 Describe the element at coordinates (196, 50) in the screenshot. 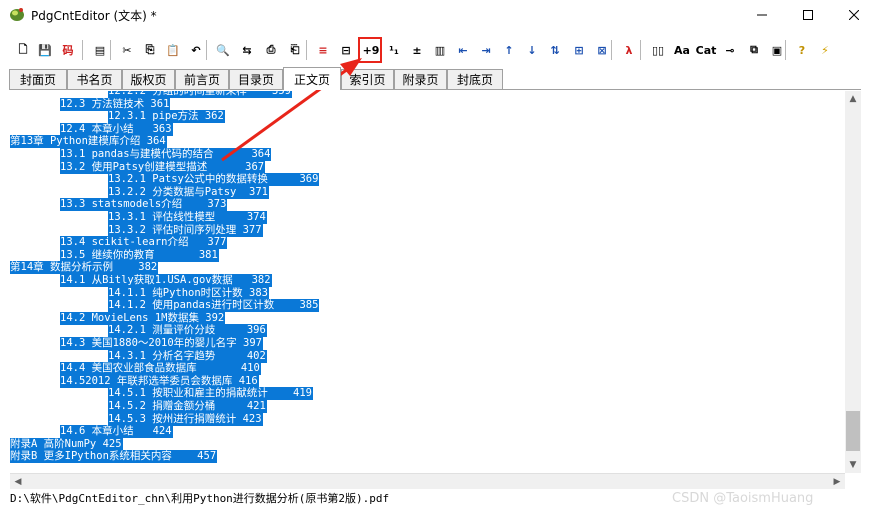

I see `undo-icon: ↶` at that location.